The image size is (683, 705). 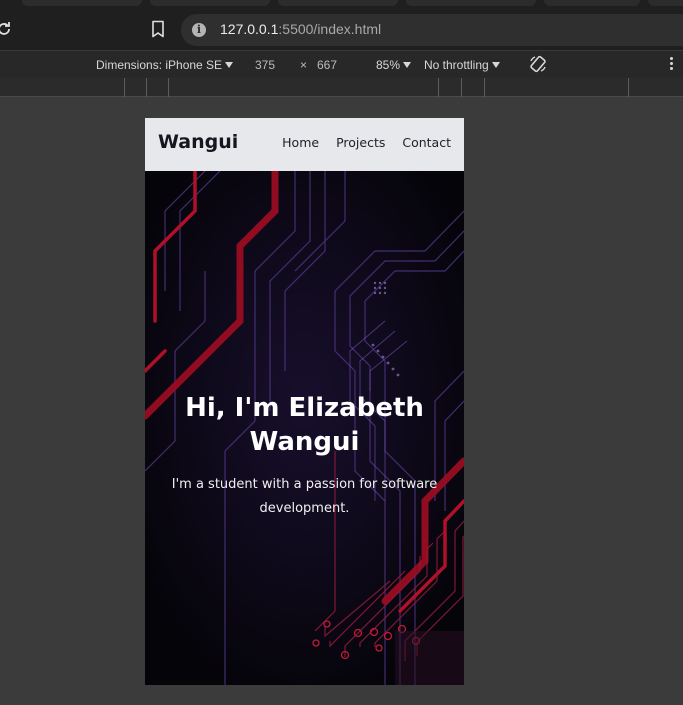 What do you see at coordinates (330, 29) in the screenshot?
I see `url-path: :5500/index.html` at bounding box center [330, 29].